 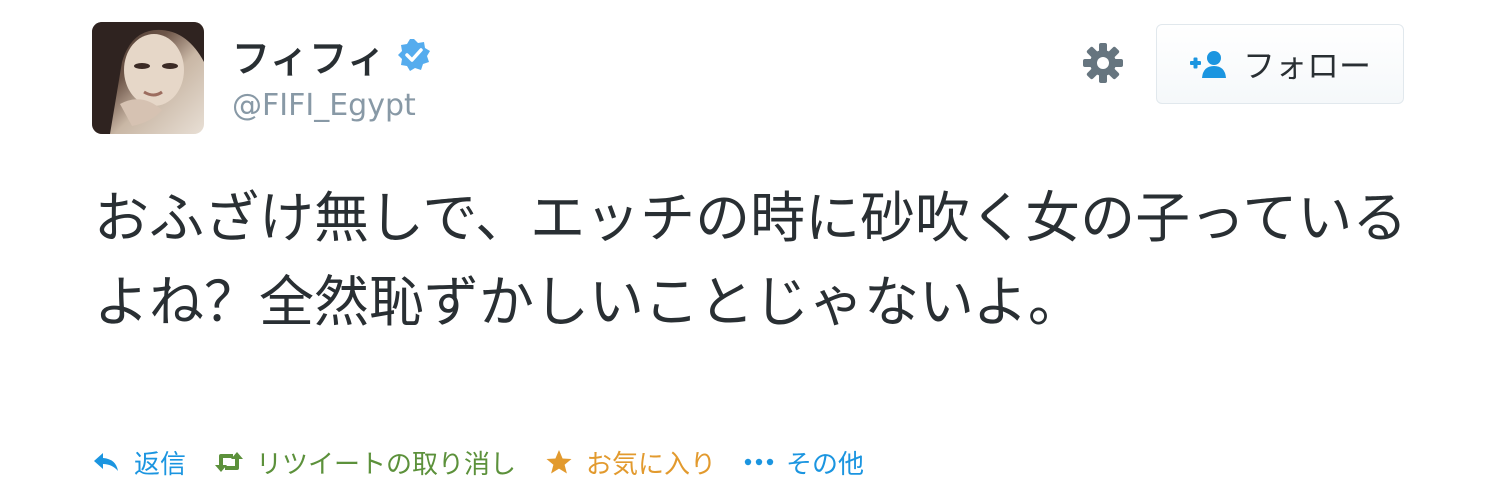 What do you see at coordinates (229, 462) in the screenshot?
I see `retweet-icon` at bounding box center [229, 462].